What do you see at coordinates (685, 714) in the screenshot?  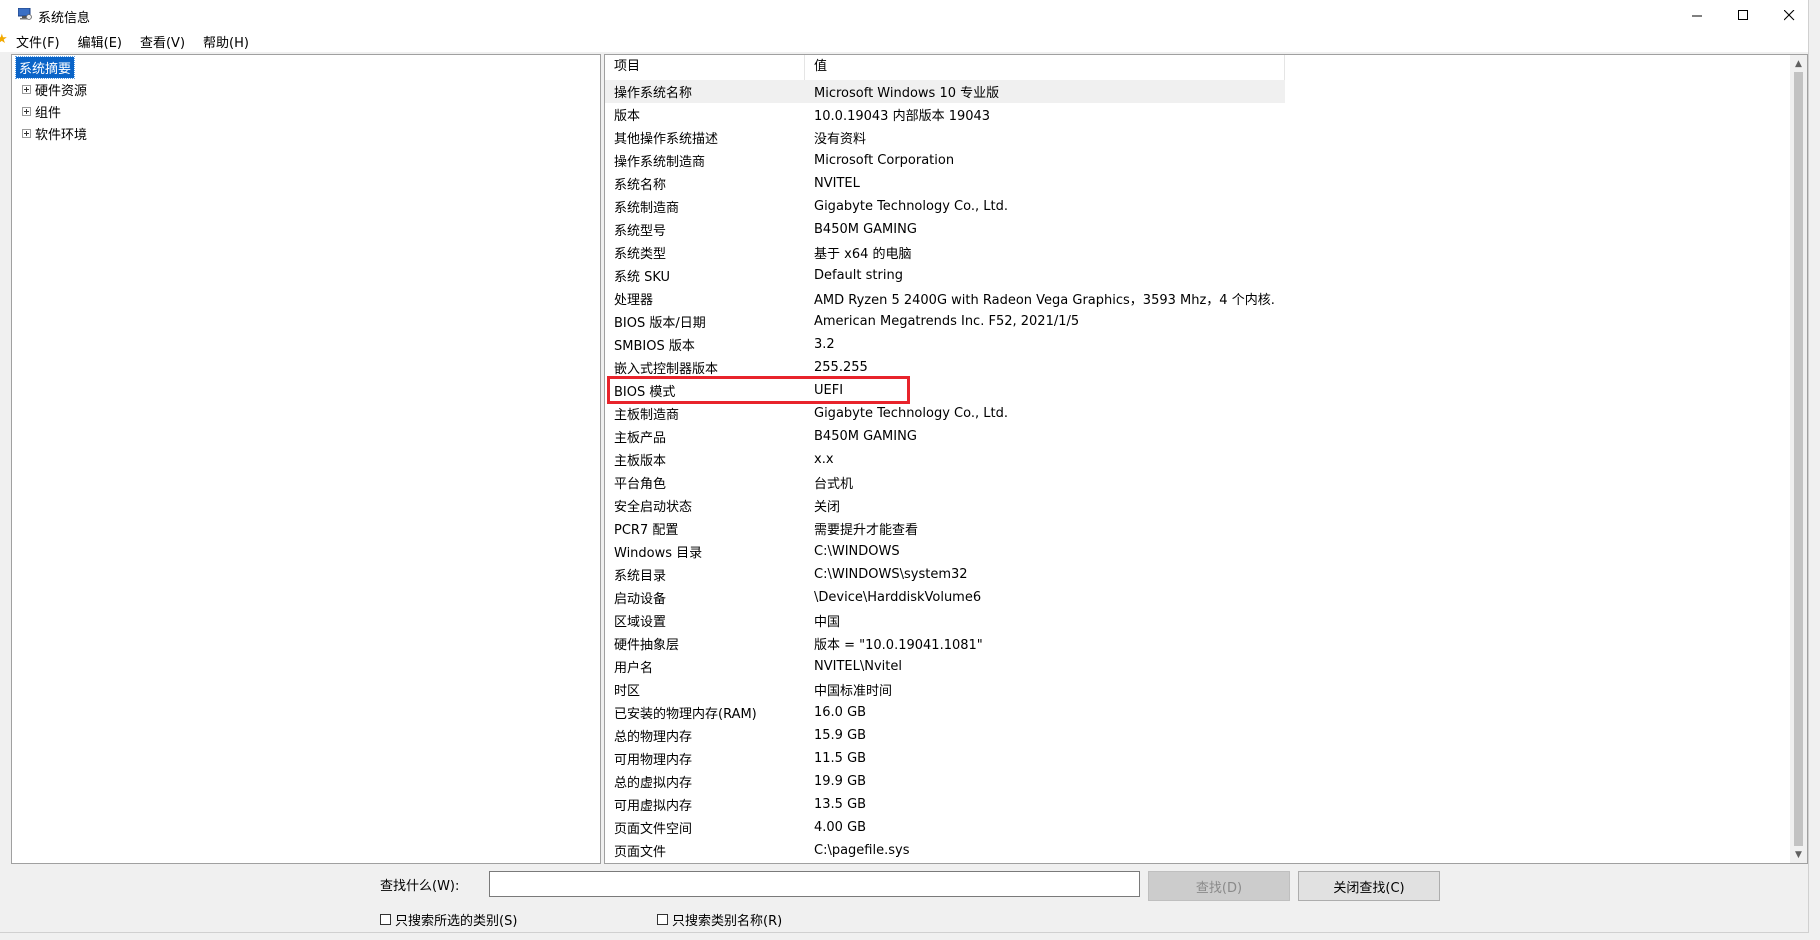 I see `row-item-cell: 已安装的物理内存(RAM)` at bounding box center [685, 714].